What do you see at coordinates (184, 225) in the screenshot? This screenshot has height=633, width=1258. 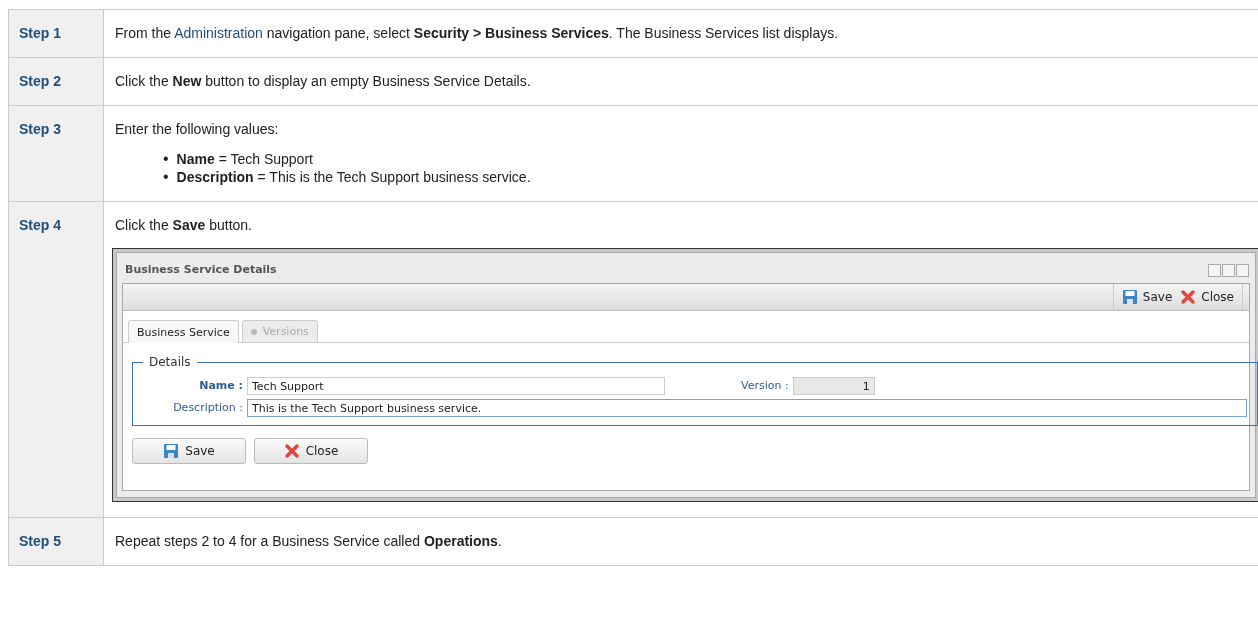 I see `step-text: Click the Save button.` at bounding box center [184, 225].